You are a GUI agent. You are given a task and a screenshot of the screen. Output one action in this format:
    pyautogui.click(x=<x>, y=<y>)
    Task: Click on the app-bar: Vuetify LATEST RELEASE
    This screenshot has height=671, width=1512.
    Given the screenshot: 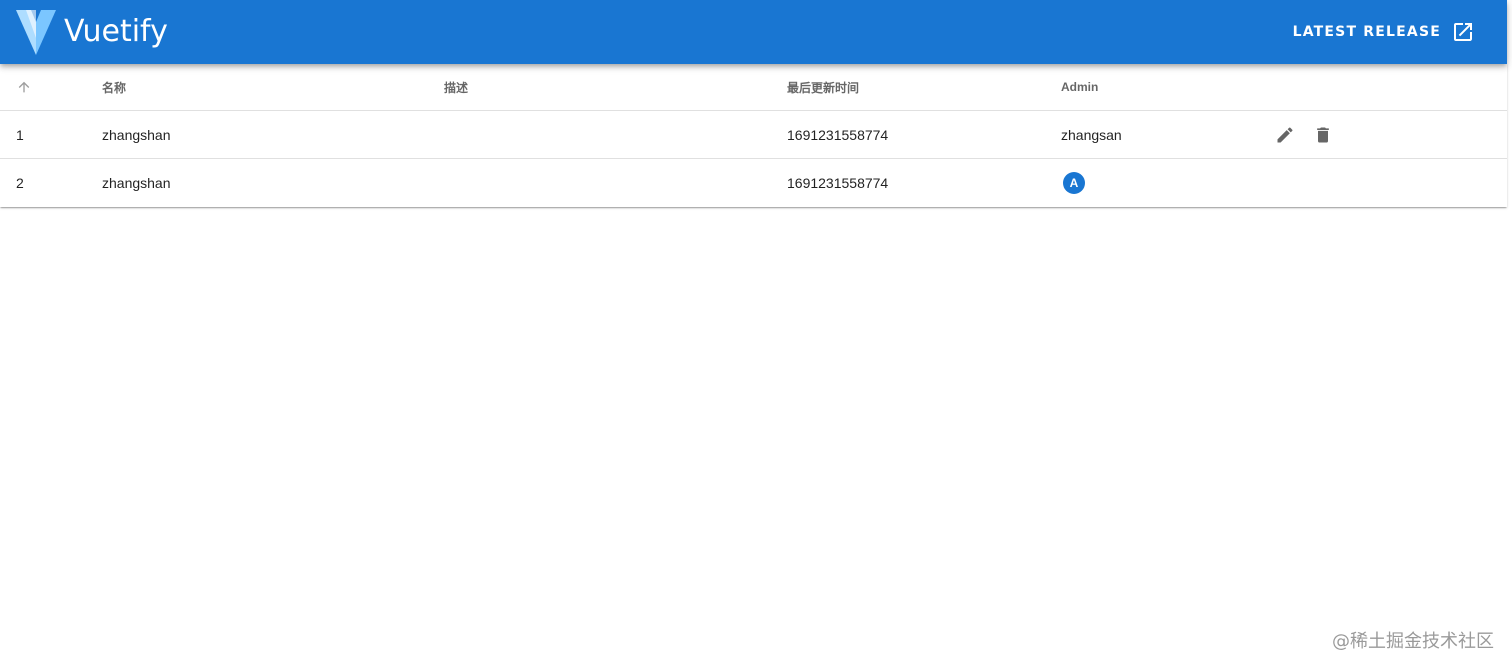 What is the action you would take?
    pyautogui.click(x=753, y=32)
    